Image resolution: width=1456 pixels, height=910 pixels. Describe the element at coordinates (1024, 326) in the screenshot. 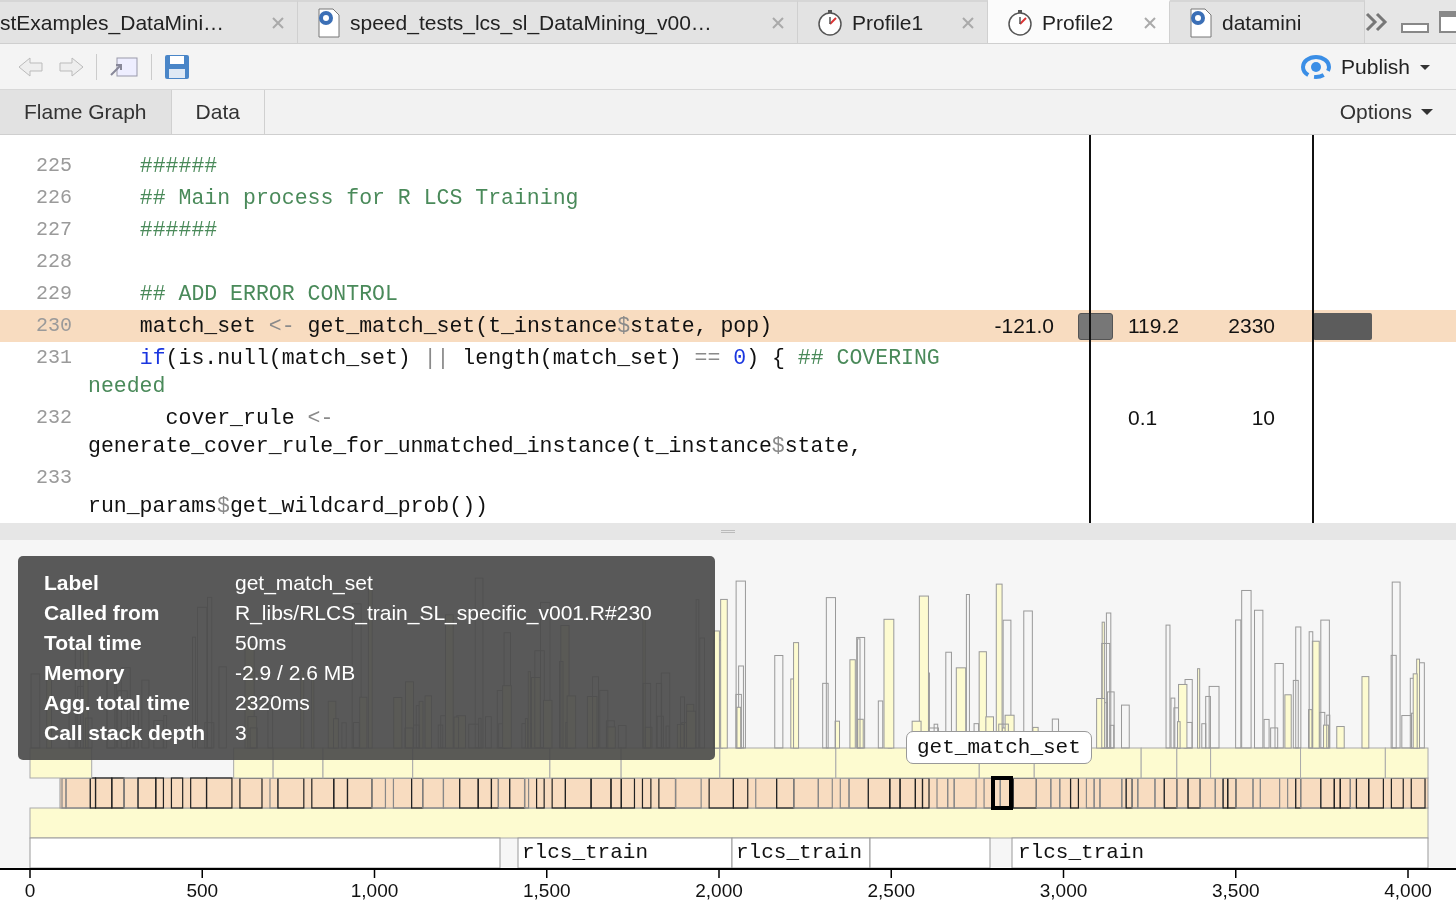

I see `memory-value: -121.0` at that location.